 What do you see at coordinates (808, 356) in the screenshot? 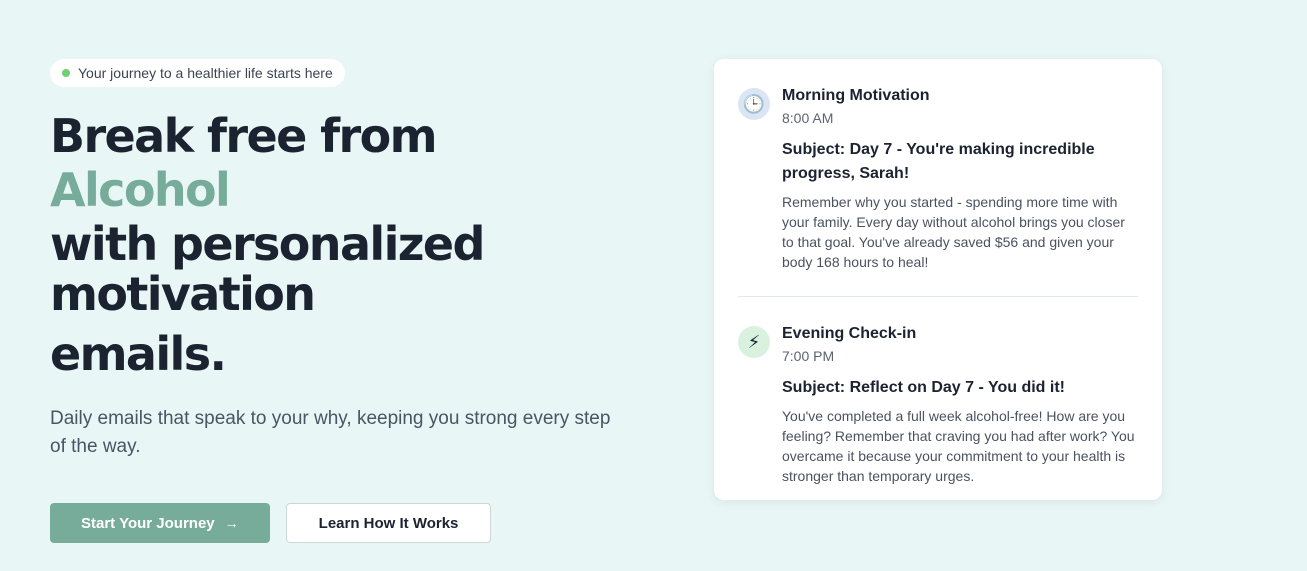
I see `email-time: 7:00 PM` at bounding box center [808, 356].